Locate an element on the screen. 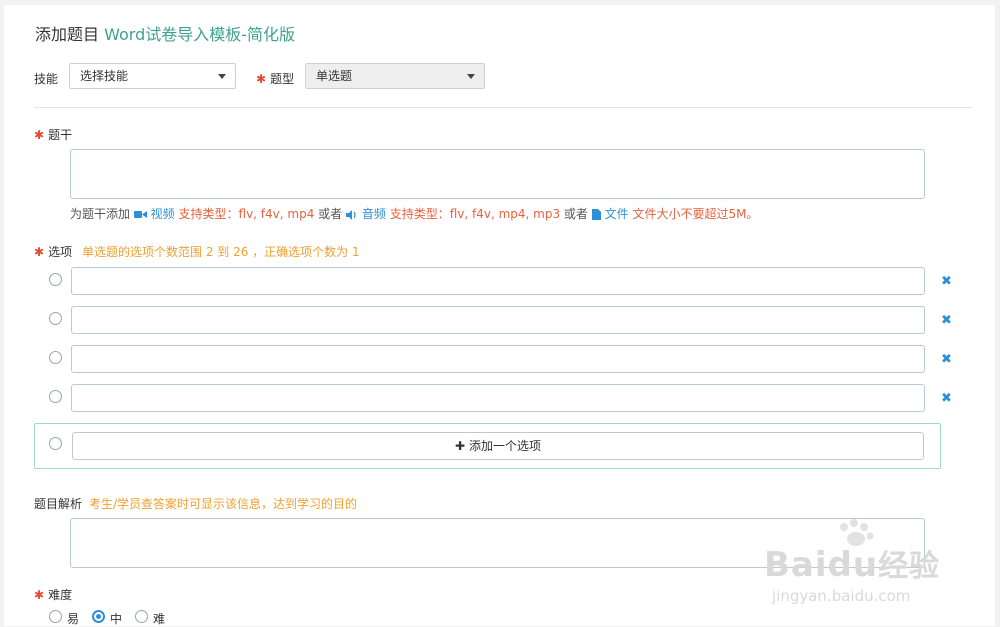  difficulty-medium-label: 中 is located at coordinates (116, 619).